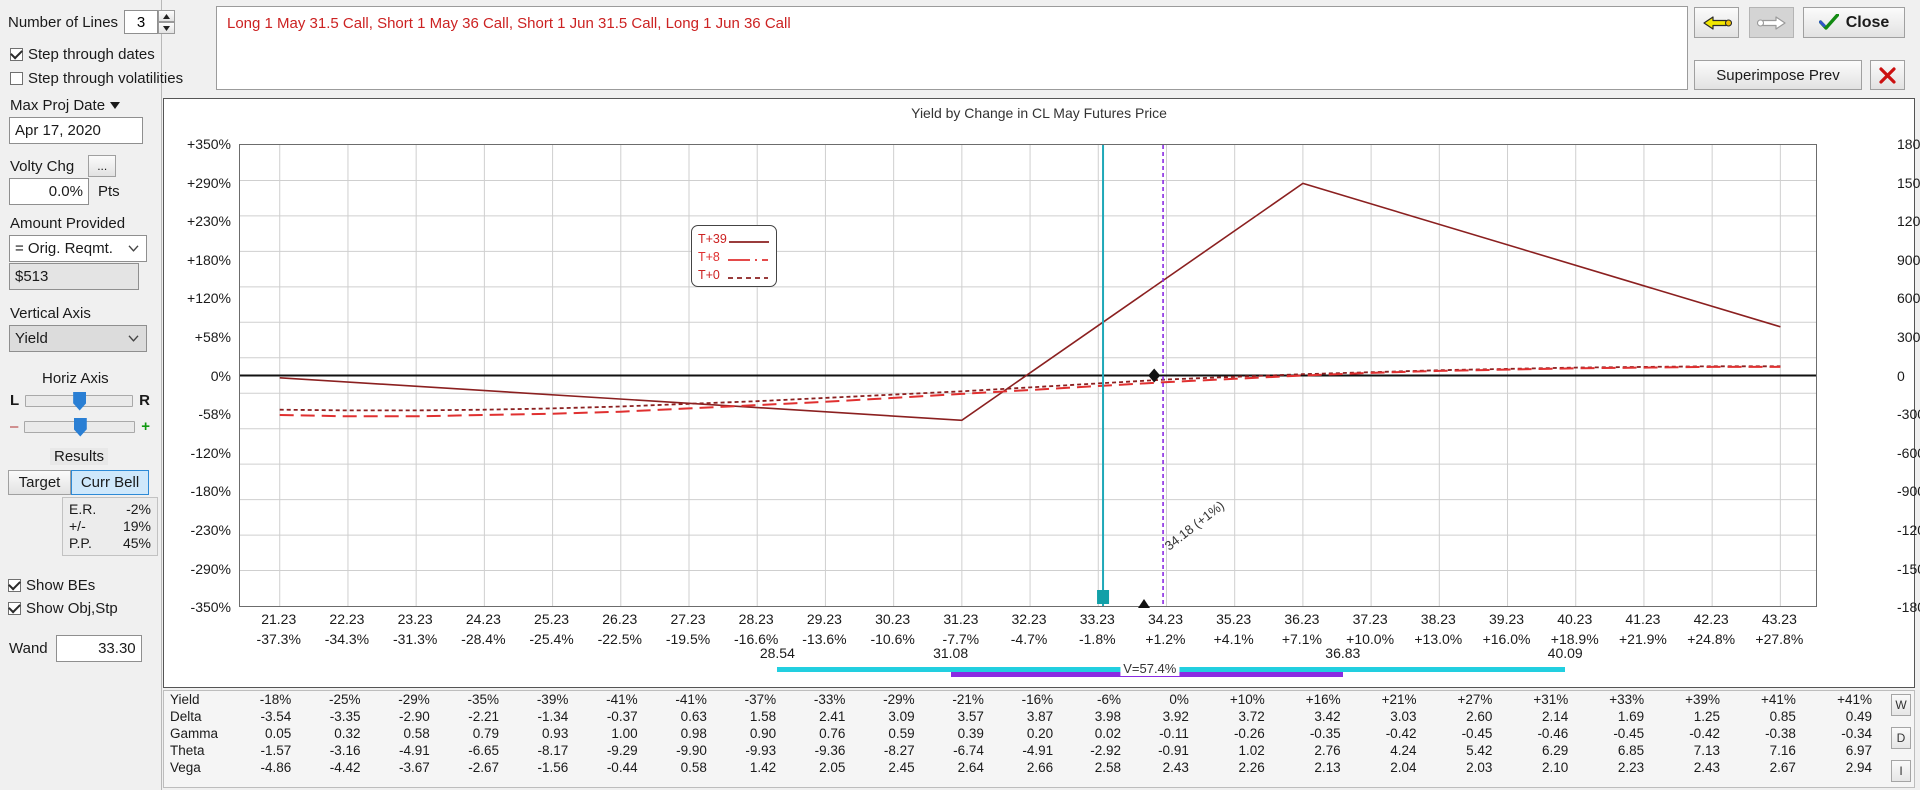 This screenshot has width=1920, height=790. What do you see at coordinates (1575, 619) in the screenshot?
I see `x-axis-price-tick: 40.23` at bounding box center [1575, 619].